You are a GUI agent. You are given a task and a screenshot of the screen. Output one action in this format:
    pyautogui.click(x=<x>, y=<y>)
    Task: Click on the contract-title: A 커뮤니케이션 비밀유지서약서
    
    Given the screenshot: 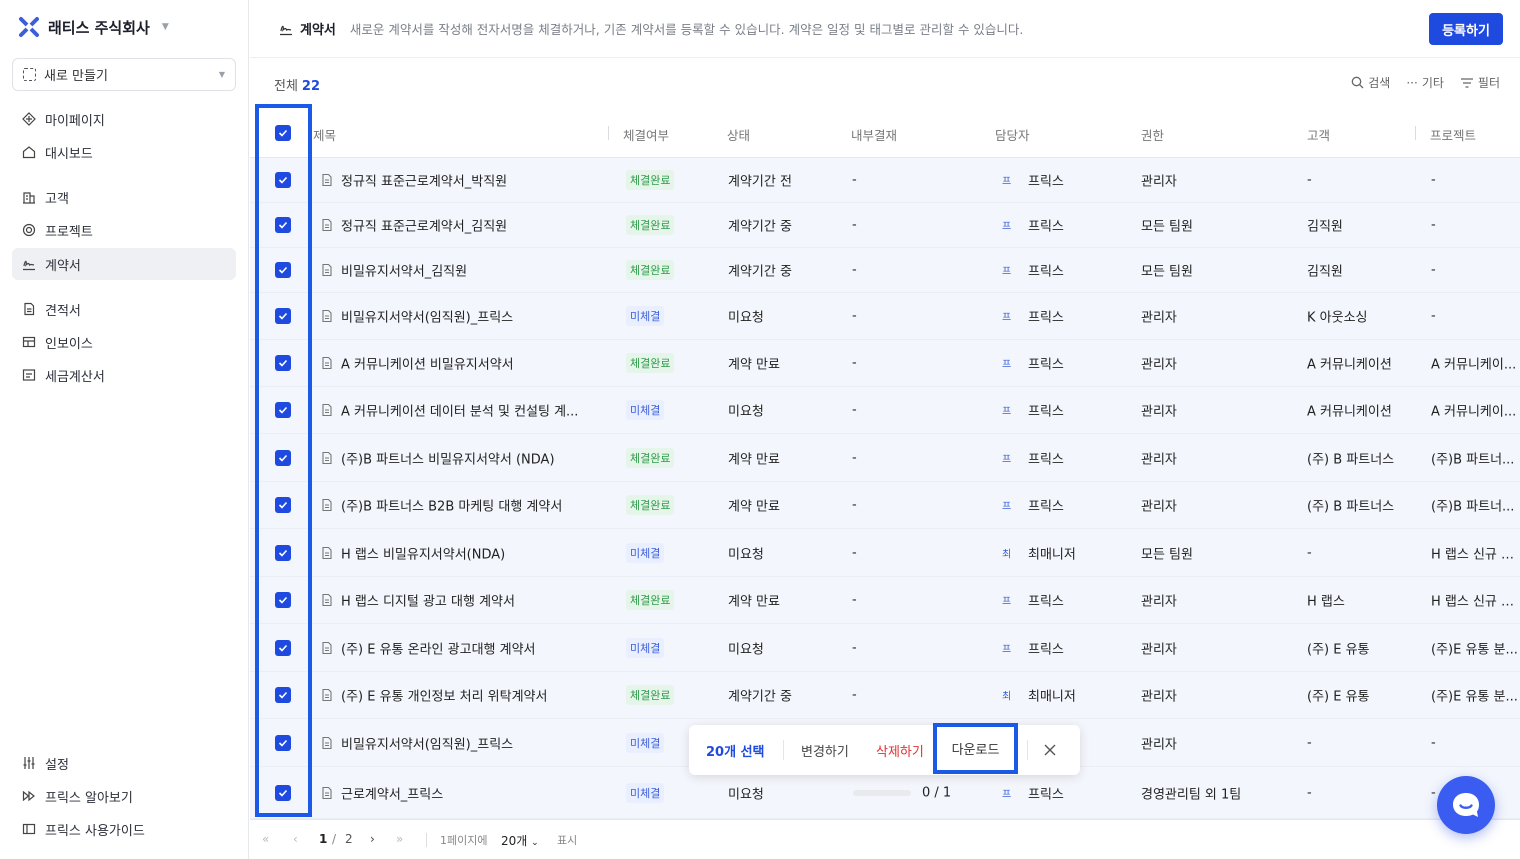 What is the action you would take?
    pyautogui.click(x=427, y=363)
    